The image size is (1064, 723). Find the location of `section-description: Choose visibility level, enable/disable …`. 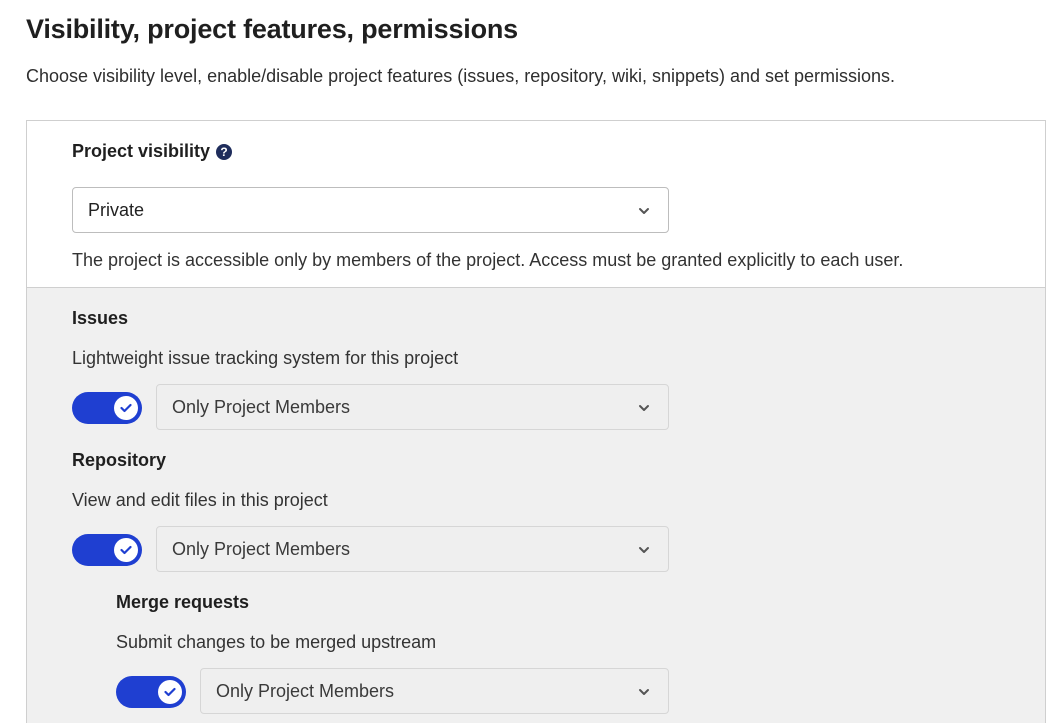

section-description: Choose visibility level, enable/disable … is located at coordinates (461, 76).